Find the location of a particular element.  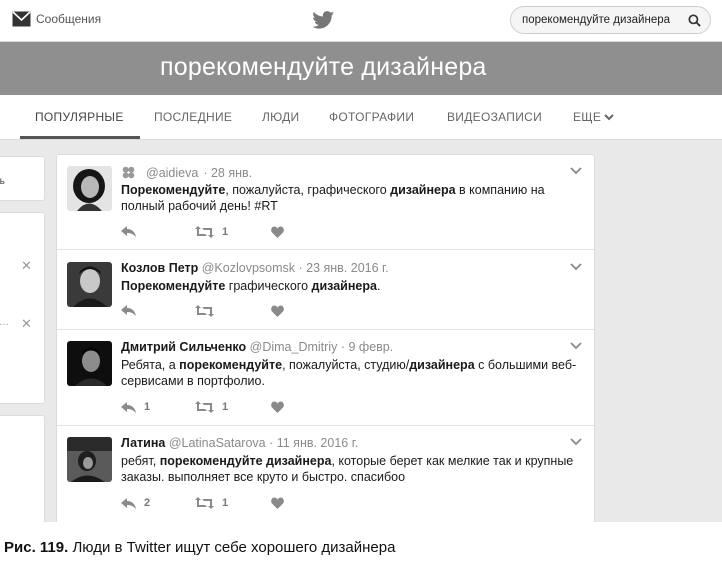

left-card-bottom is located at coordinates (22, 468).